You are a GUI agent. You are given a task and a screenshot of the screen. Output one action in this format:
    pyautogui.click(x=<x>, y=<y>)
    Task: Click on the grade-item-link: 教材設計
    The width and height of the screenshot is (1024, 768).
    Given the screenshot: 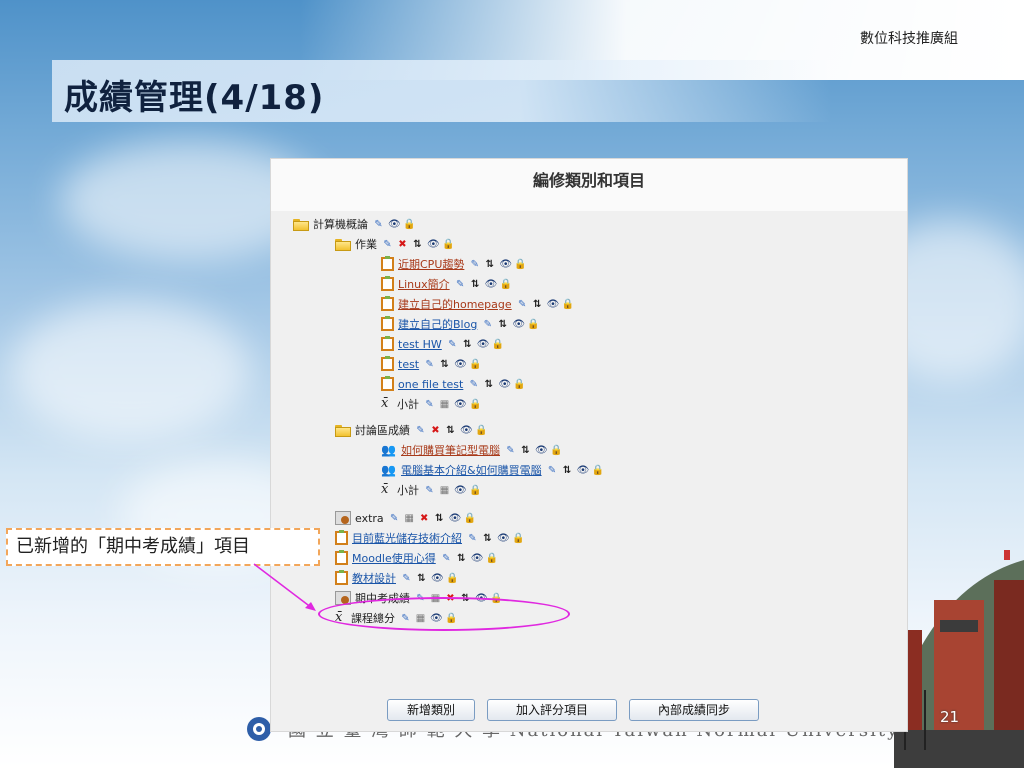 What is the action you would take?
    pyautogui.click(x=374, y=578)
    